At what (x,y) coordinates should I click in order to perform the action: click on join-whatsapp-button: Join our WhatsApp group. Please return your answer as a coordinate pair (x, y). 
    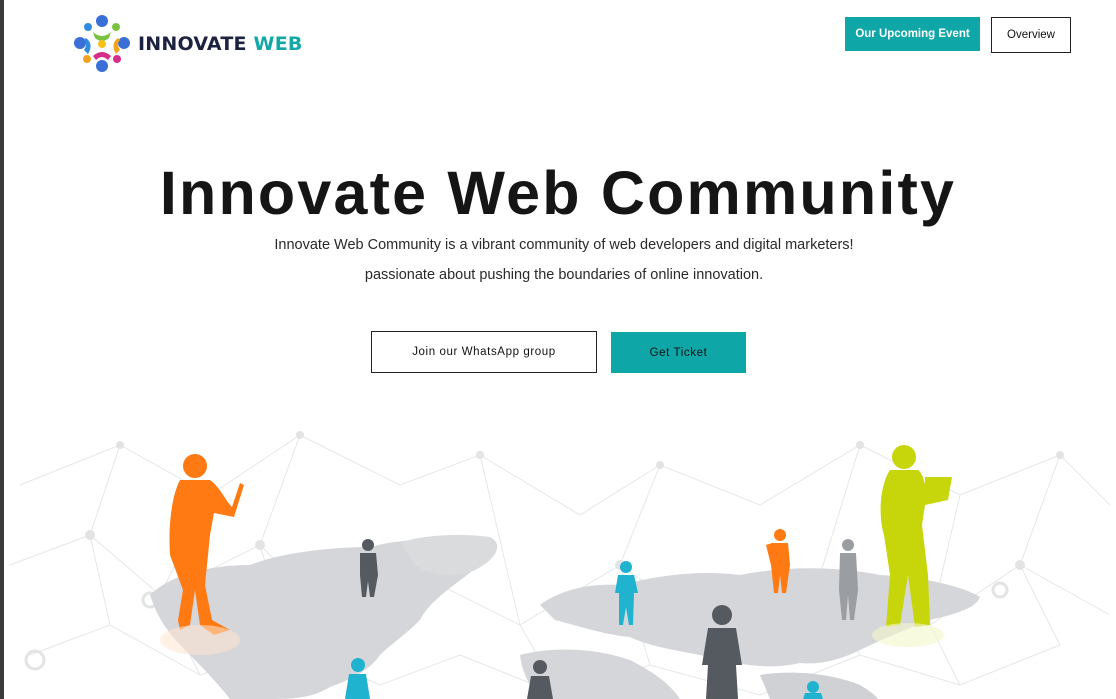
    Looking at the image, I should click on (484, 352).